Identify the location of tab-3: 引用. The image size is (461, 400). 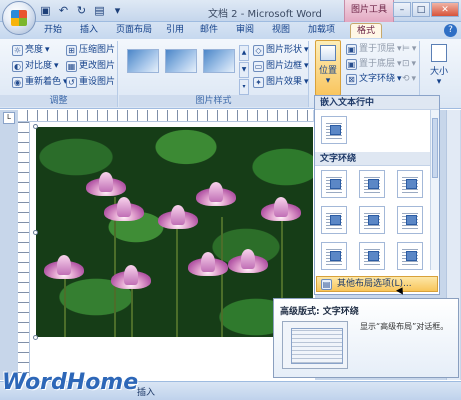
(175, 30).